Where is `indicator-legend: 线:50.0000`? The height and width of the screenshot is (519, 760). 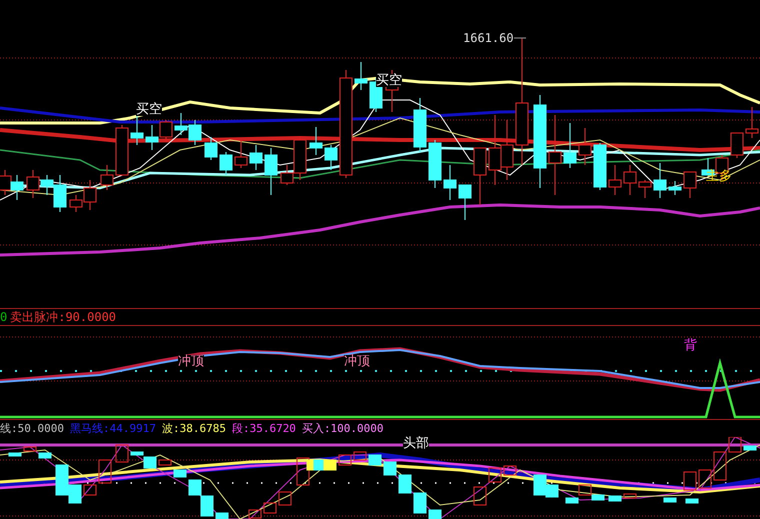 indicator-legend: 线:50.0000 is located at coordinates (32, 428).